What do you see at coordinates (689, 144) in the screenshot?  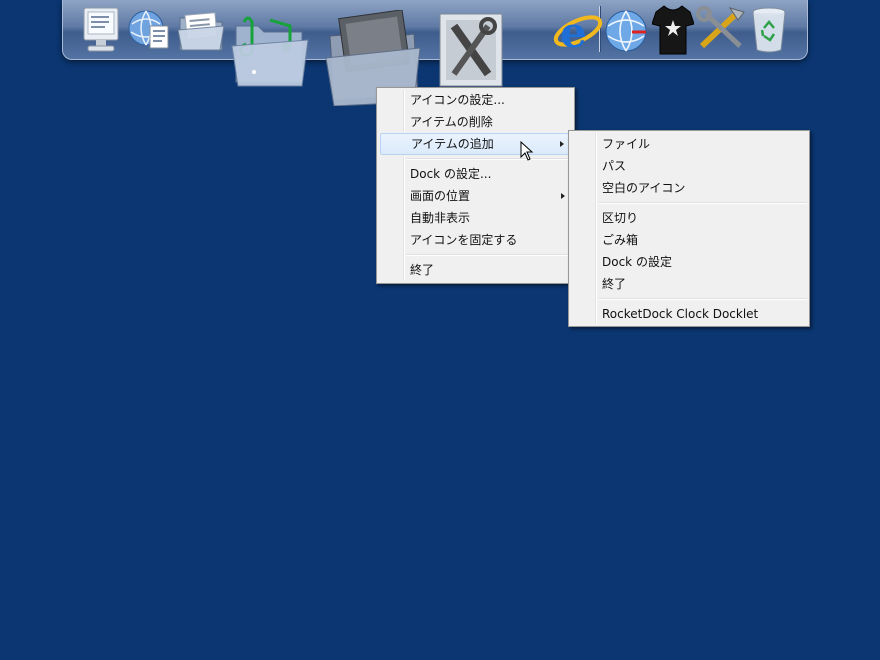 I see `submenu-item-file: ファイル` at bounding box center [689, 144].